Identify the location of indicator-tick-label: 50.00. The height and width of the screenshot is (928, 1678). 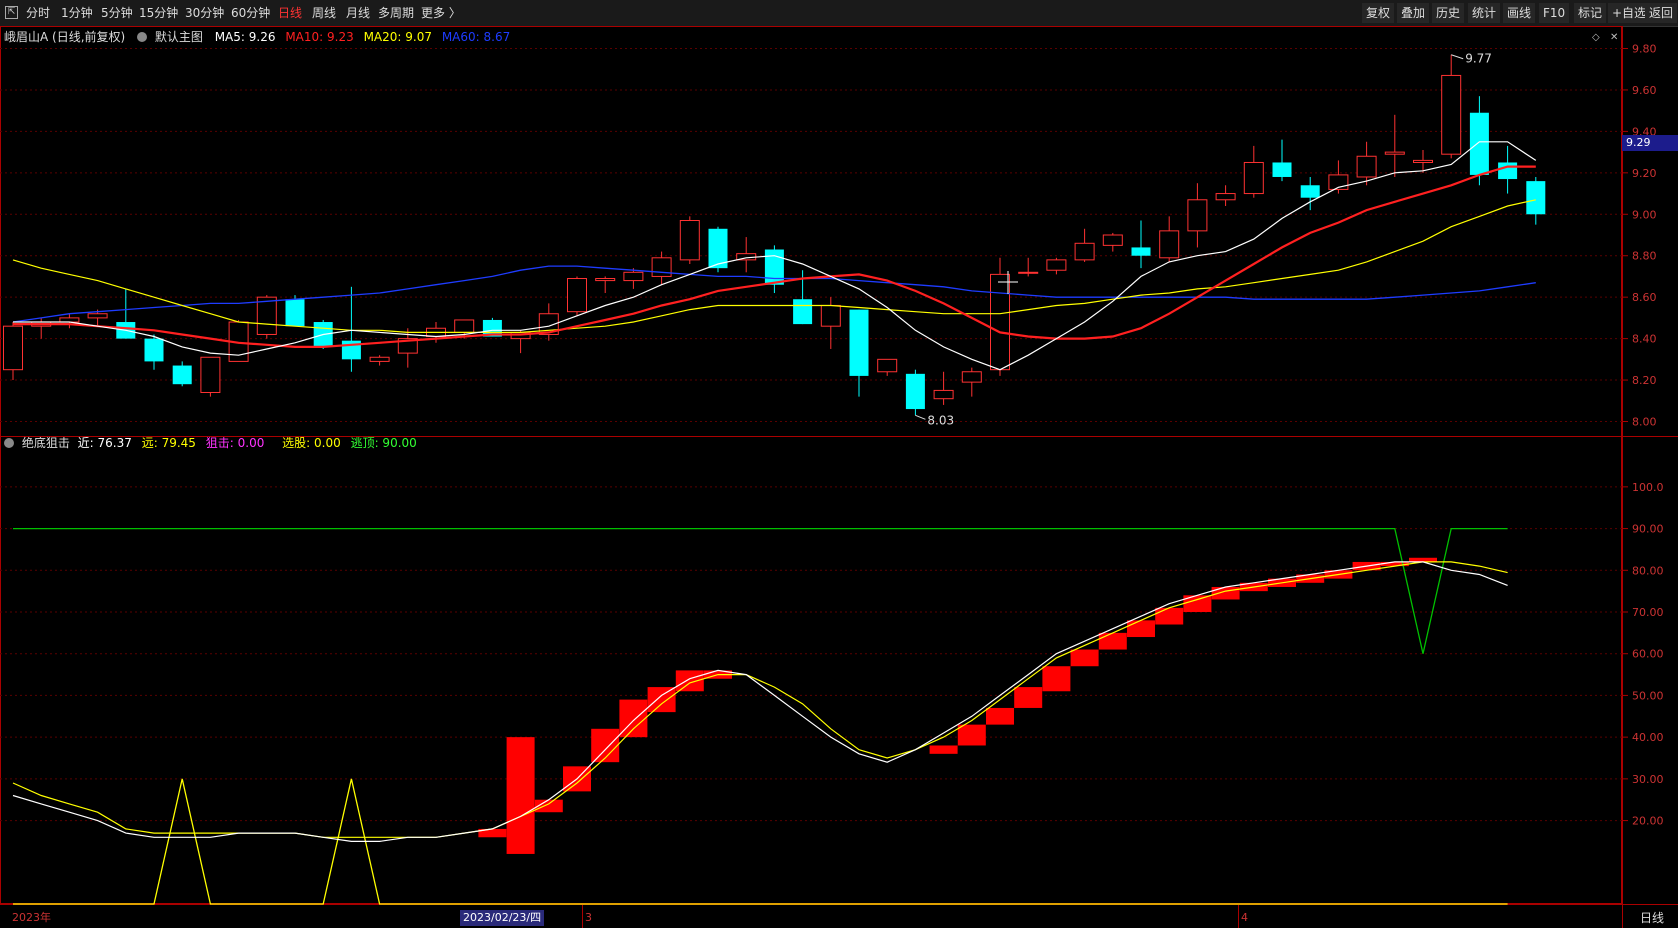
(1648, 695).